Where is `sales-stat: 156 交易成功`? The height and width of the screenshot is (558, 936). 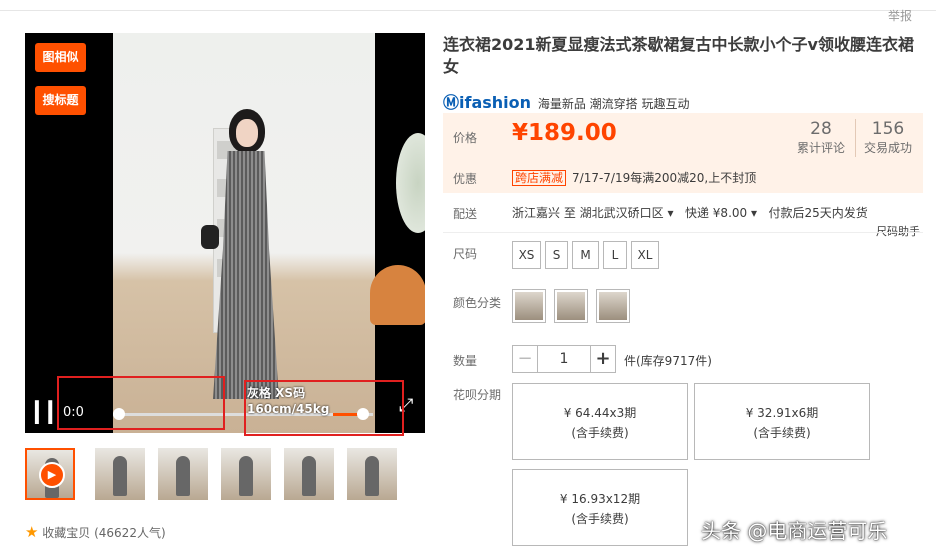
sales-stat: 156 交易成功 is located at coordinates (888, 137).